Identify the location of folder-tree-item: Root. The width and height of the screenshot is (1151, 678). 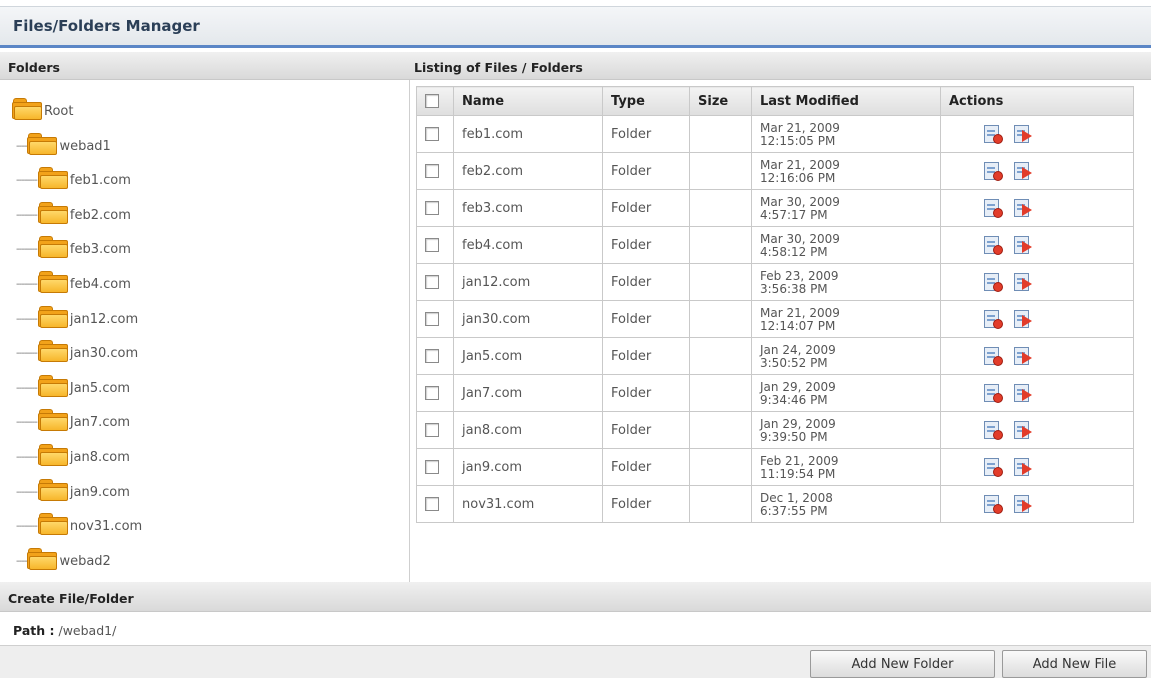
(42, 103).